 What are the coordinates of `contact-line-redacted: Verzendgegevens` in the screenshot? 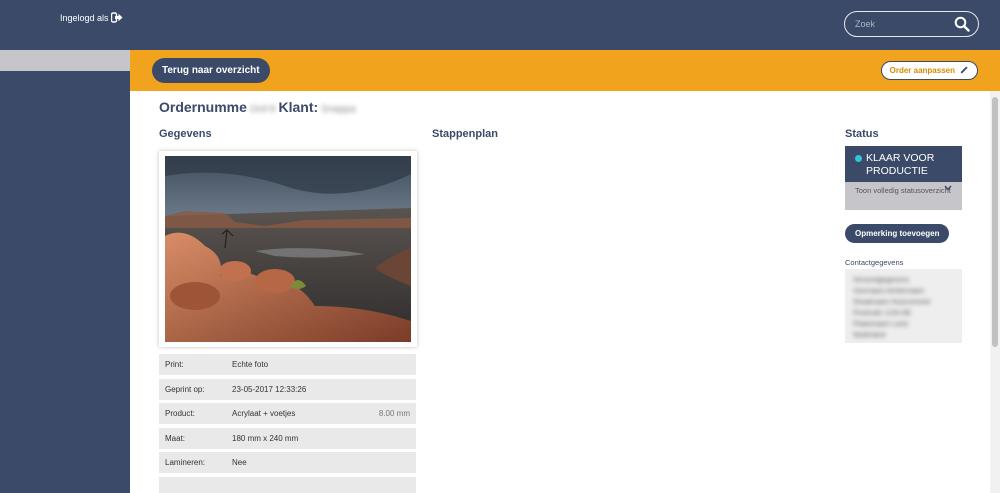 It's located at (881, 280).